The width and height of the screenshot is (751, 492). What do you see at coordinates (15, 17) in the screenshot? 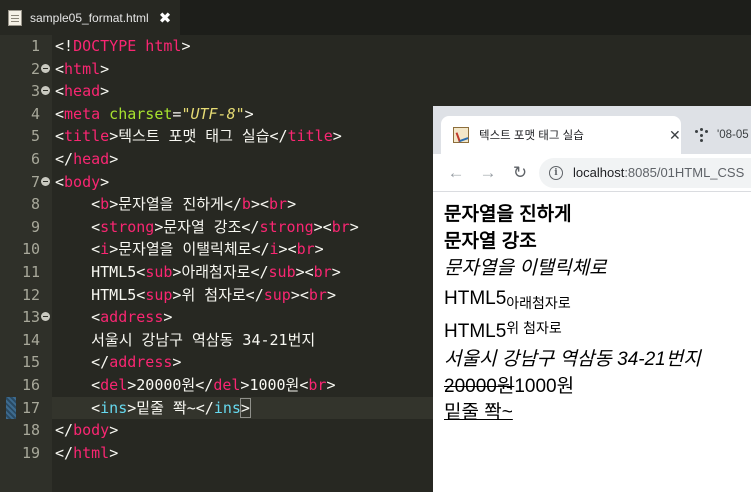
I see `file-icon` at bounding box center [15, 17].